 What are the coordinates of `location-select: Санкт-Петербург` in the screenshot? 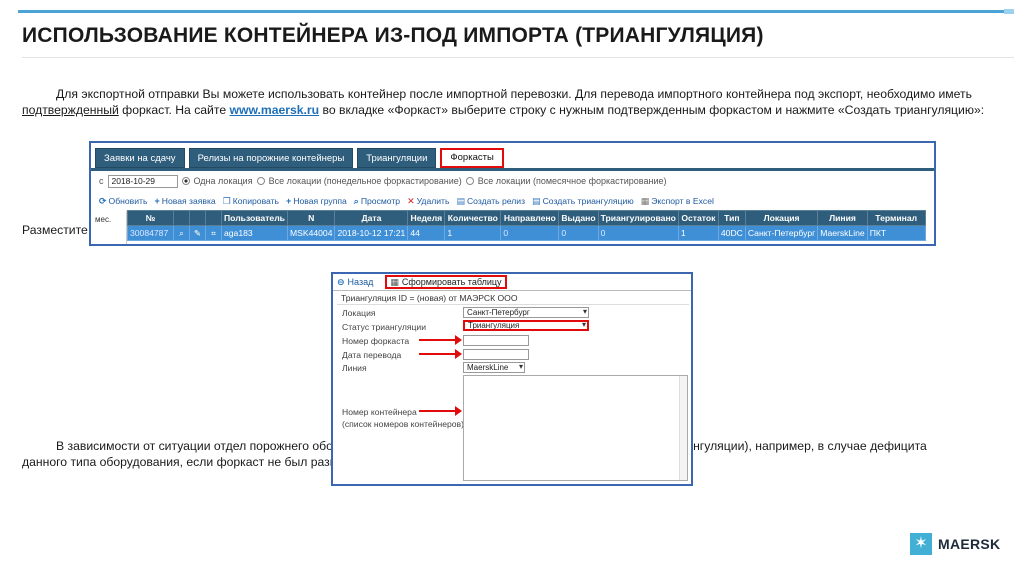 It's located at (526, 312).